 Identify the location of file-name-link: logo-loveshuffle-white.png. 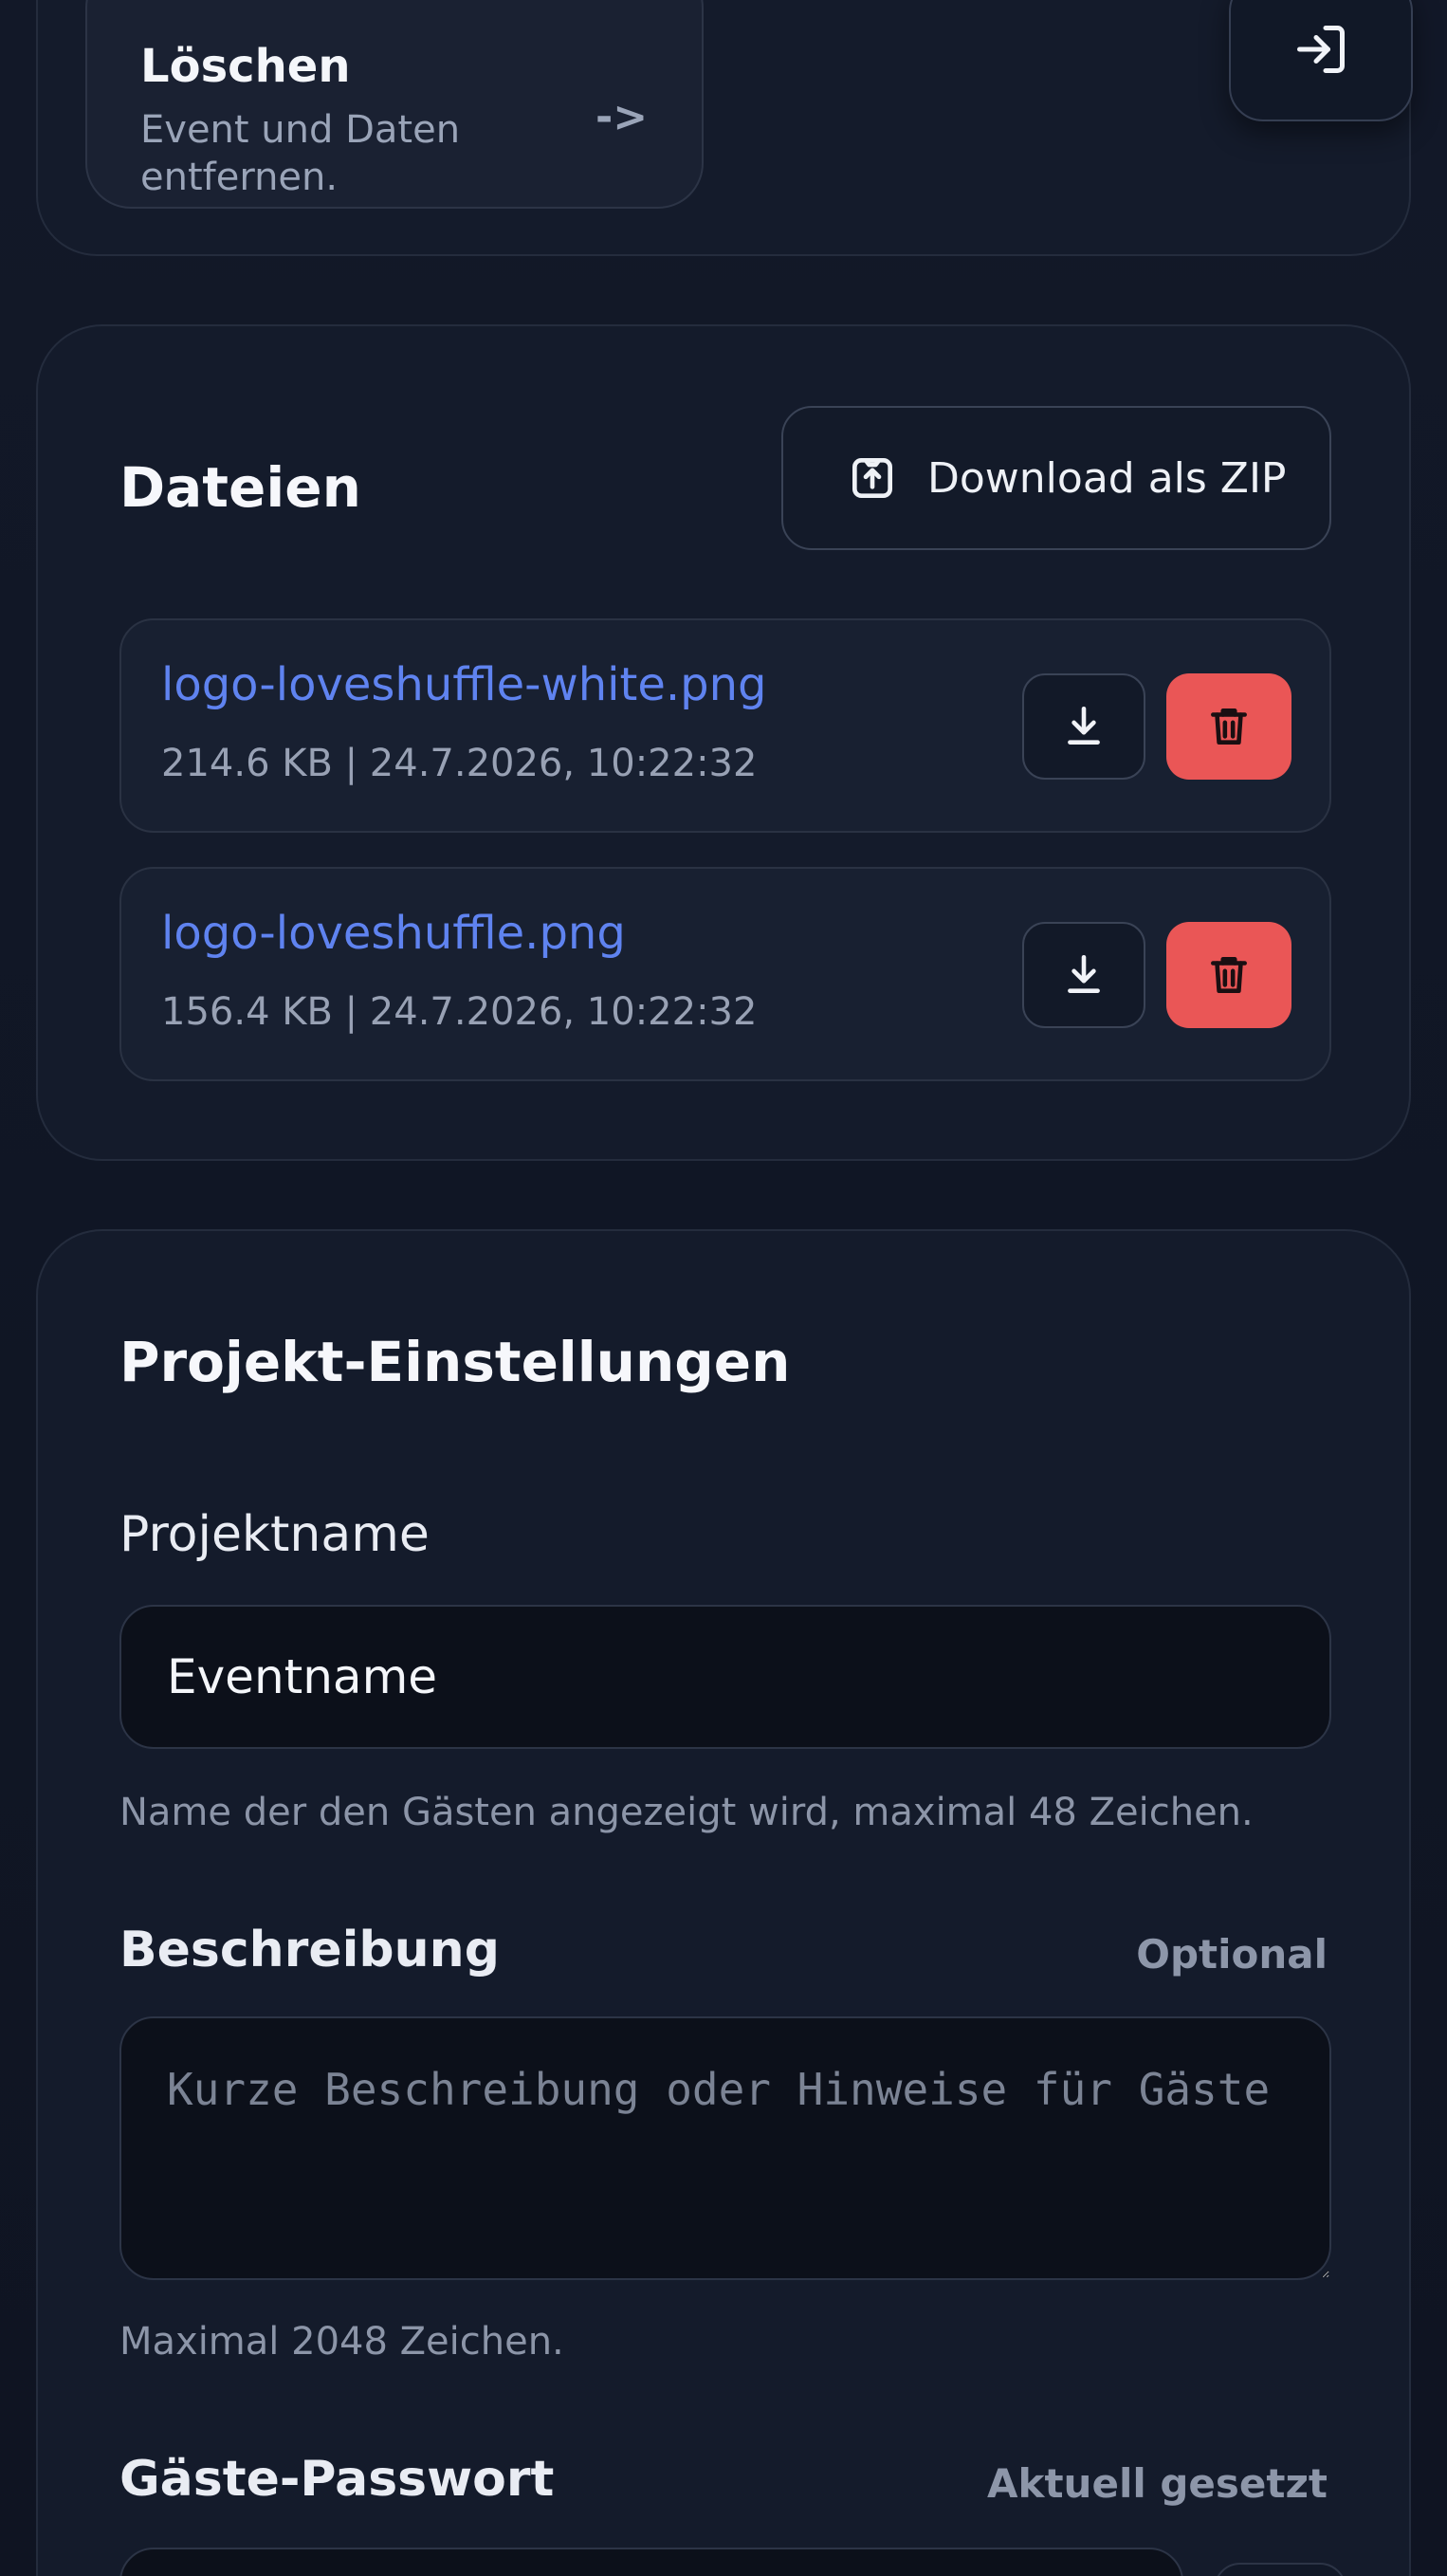
(463, 684).